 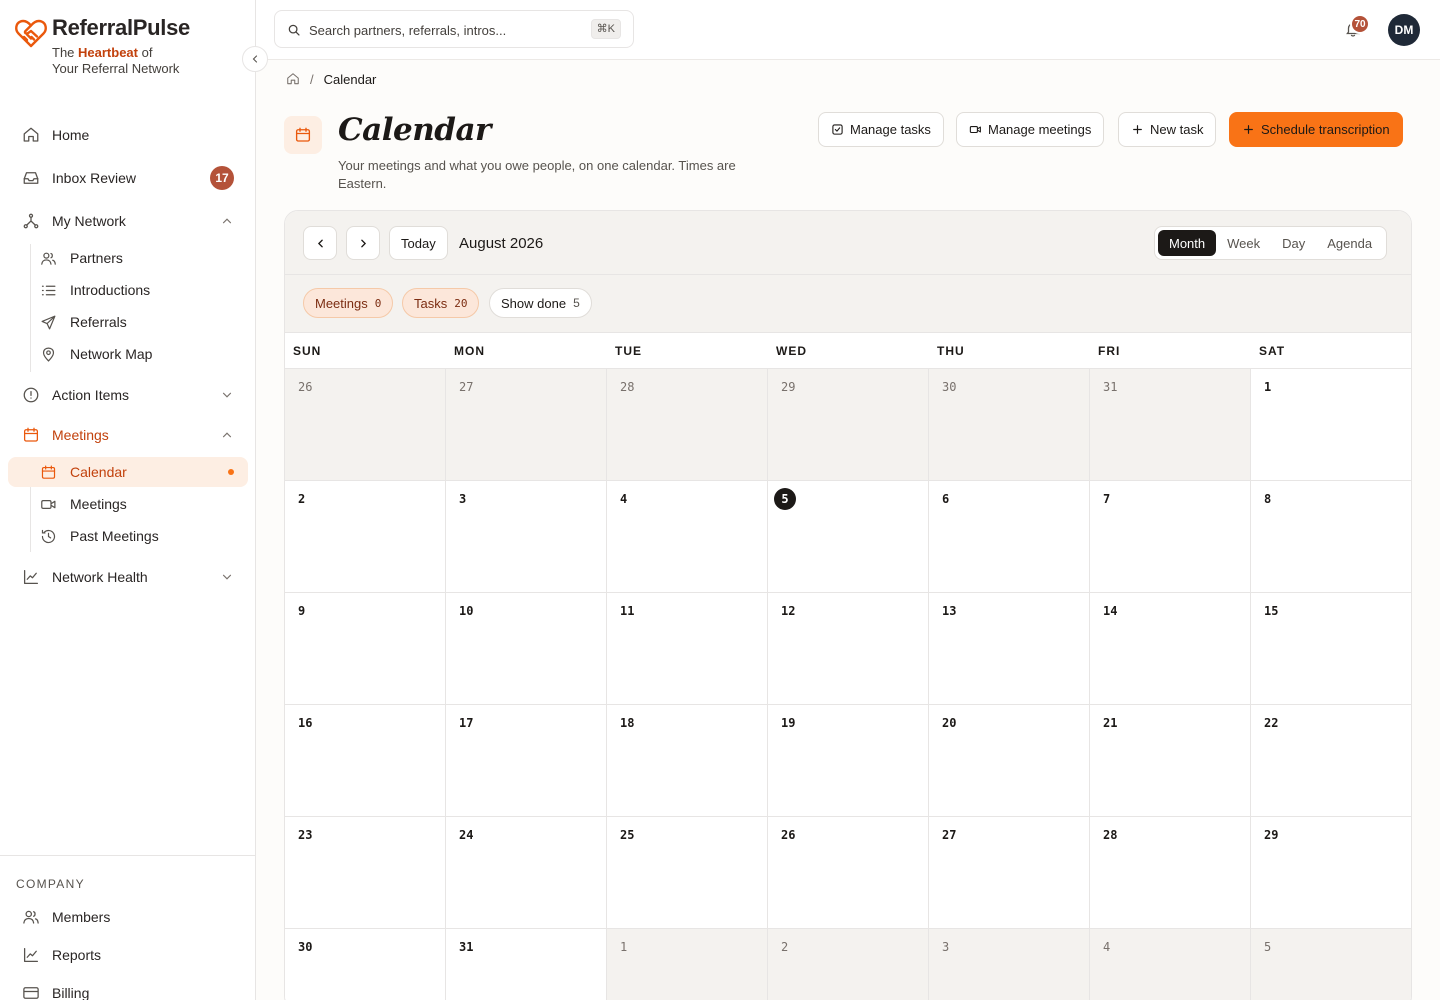 What do you see at coordinates (526, 761) in the screenshot?
I see `day-cell: 17` at bounding box center [526, 761].